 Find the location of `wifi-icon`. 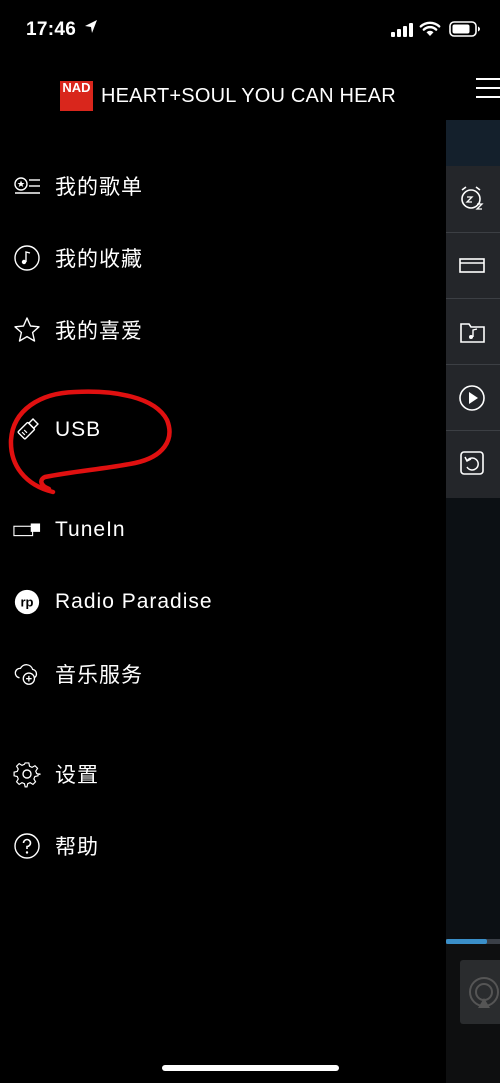

wifi-icon is located at coordinates (430, 28).